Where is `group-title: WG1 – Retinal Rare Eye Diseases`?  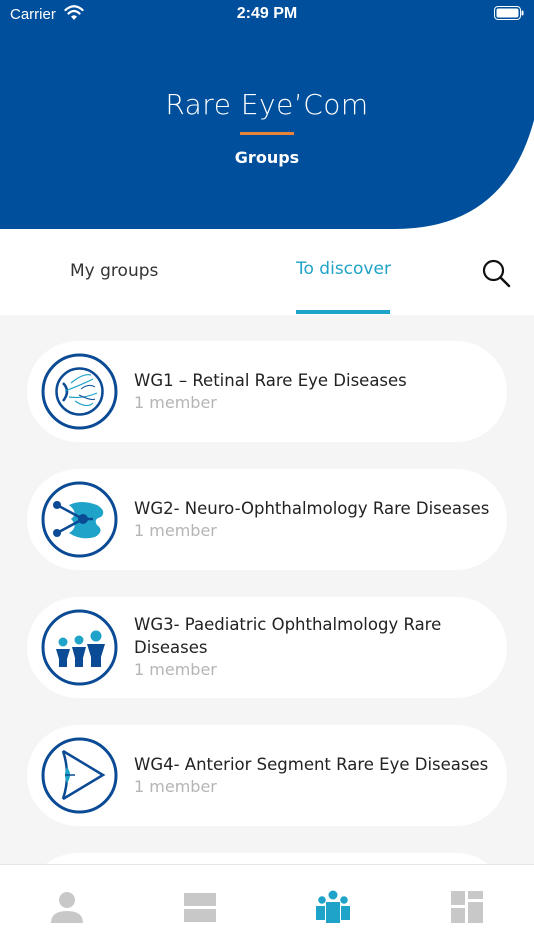 group-title: WG1 – Retinal Rare Eye Diseases is located at coordinates (270, 380).